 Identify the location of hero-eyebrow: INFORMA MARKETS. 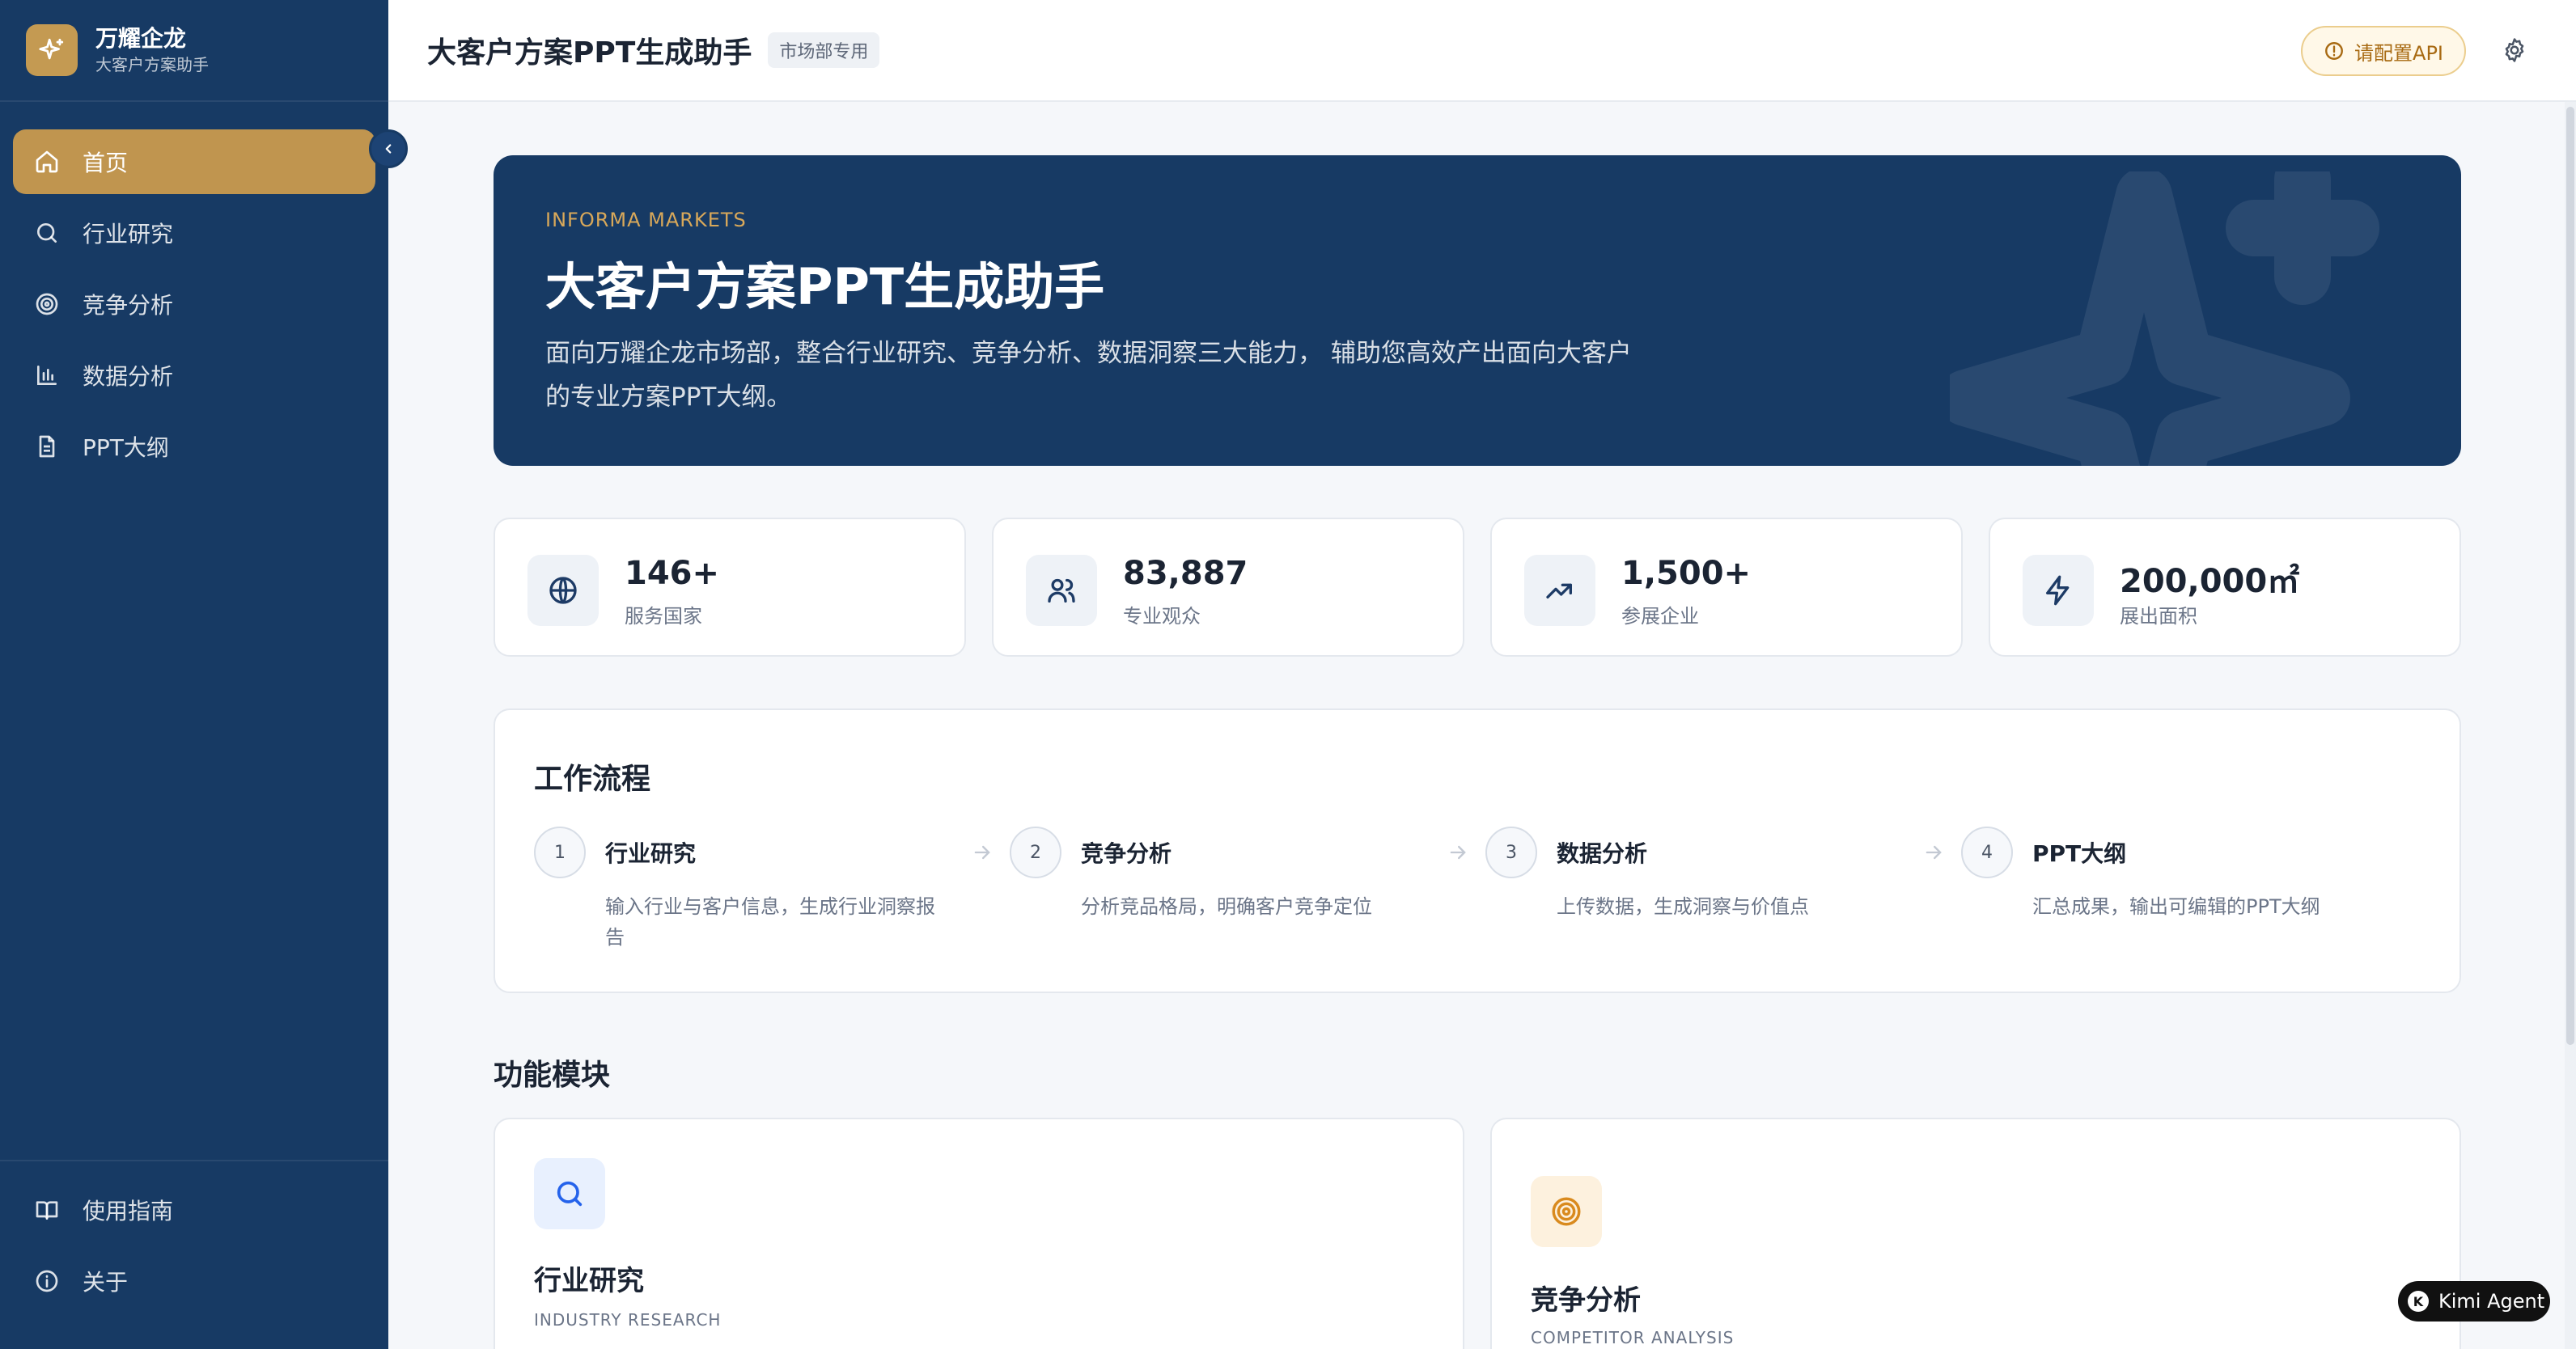
(646, 220).